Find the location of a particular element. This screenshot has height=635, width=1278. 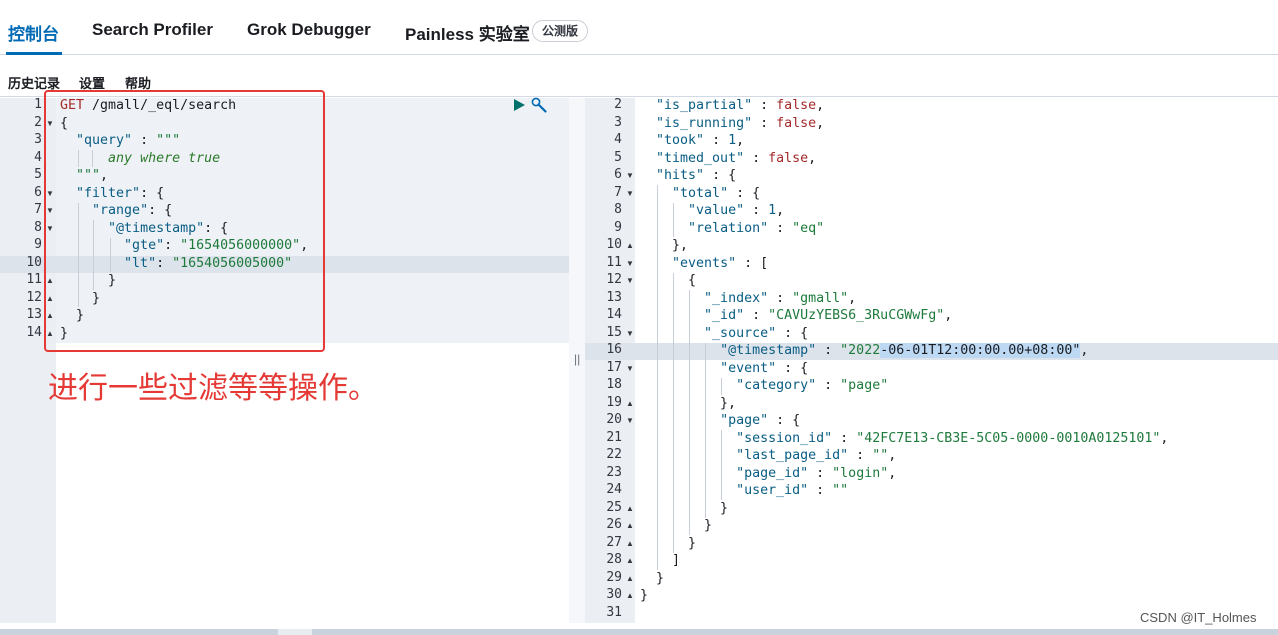

play-icon is located at coordinates (519, 105).